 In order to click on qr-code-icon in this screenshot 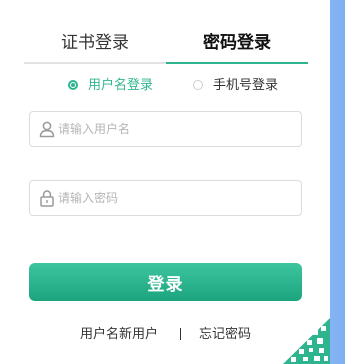, I will do `click(306, 341)`.